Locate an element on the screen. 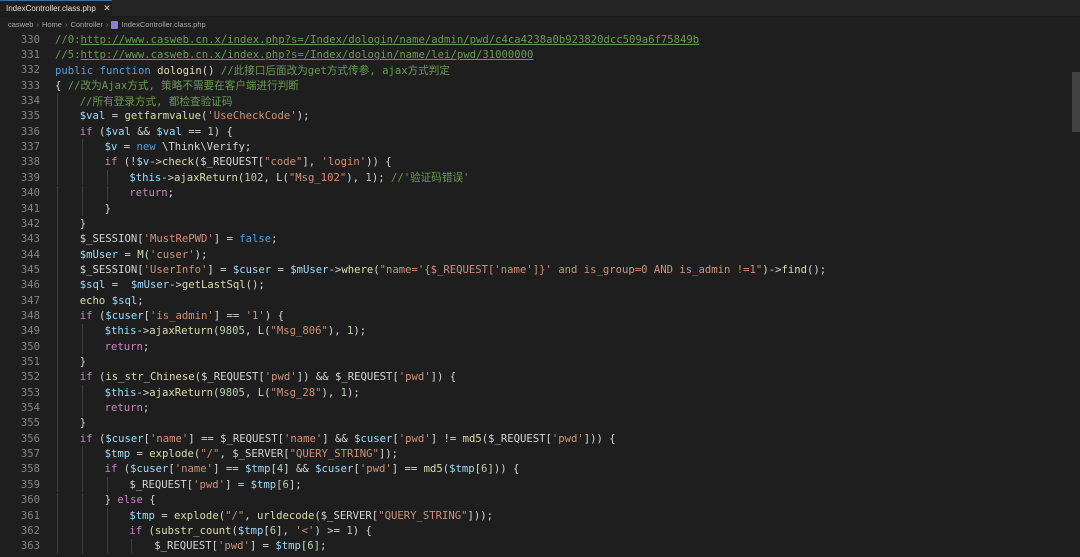 This screenshot has width=1080, height=557. code-line: 342} is located at coordinates (540, 223).